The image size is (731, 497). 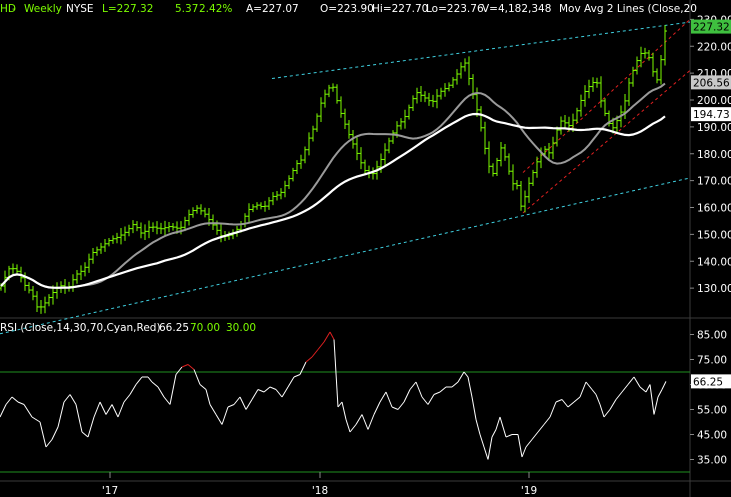 What do you see at coordinates (714, 128) in the screenshot?
I see `price-tick-label-4: 190.00` at bounding box center [714, 128].